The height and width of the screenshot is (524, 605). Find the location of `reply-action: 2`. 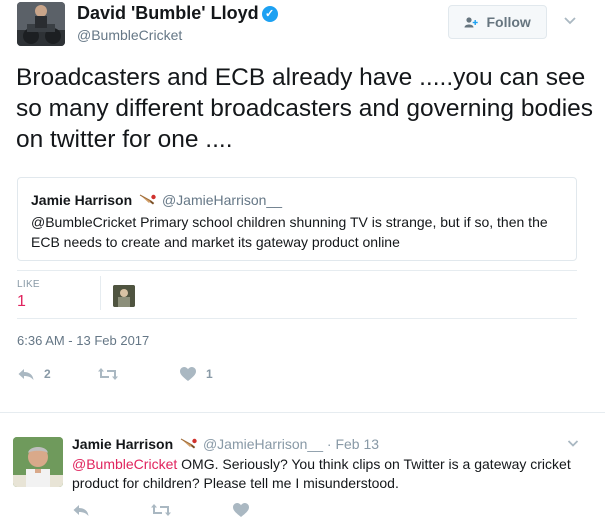

reply-action: 2 is located at coordinates (34, 374).